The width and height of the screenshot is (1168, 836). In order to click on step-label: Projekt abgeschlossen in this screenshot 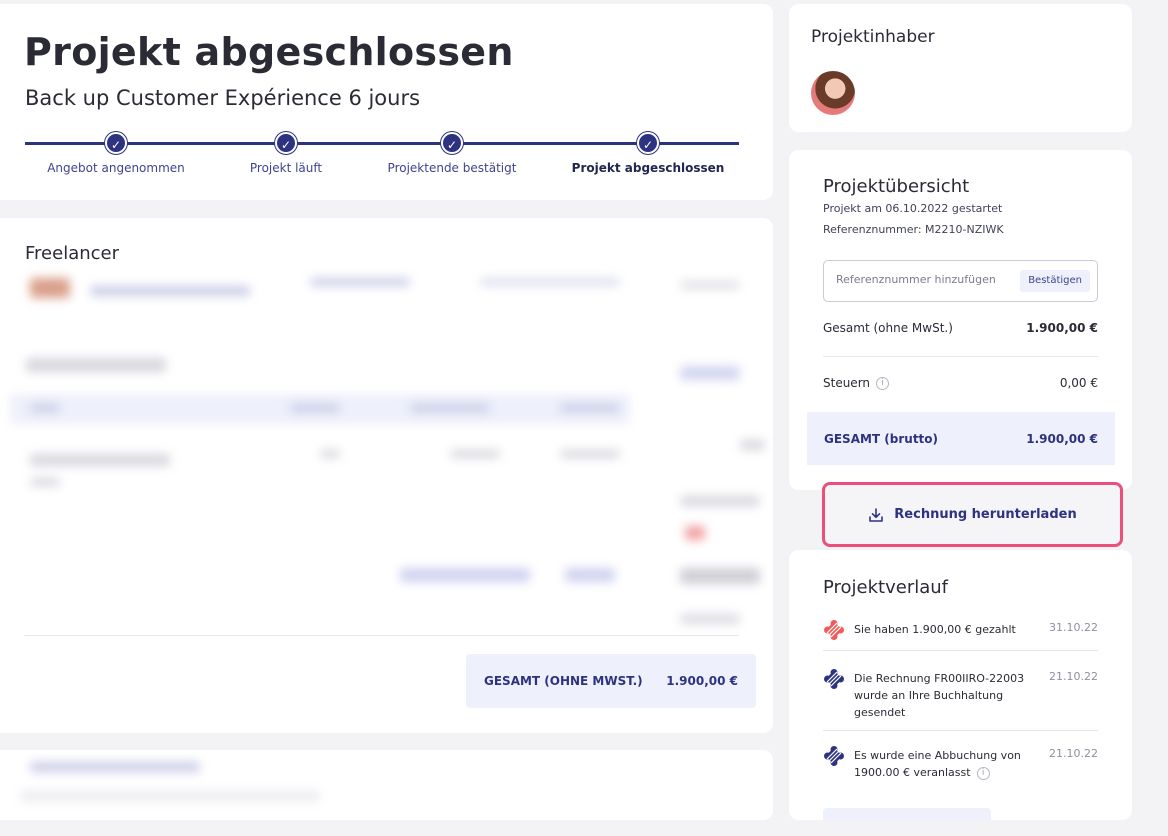, I will do `click(648, 168)`.